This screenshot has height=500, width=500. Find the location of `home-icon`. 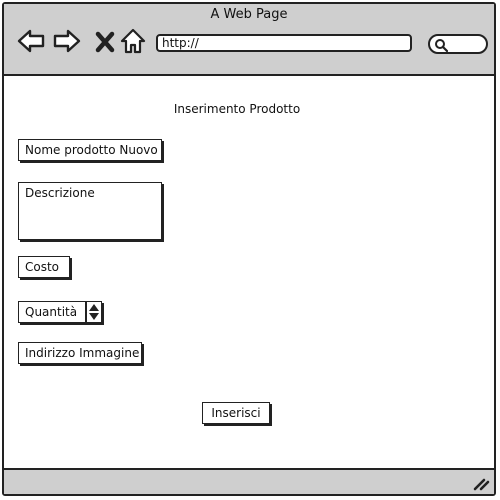

home-icon is located at coordinates (132, 41).